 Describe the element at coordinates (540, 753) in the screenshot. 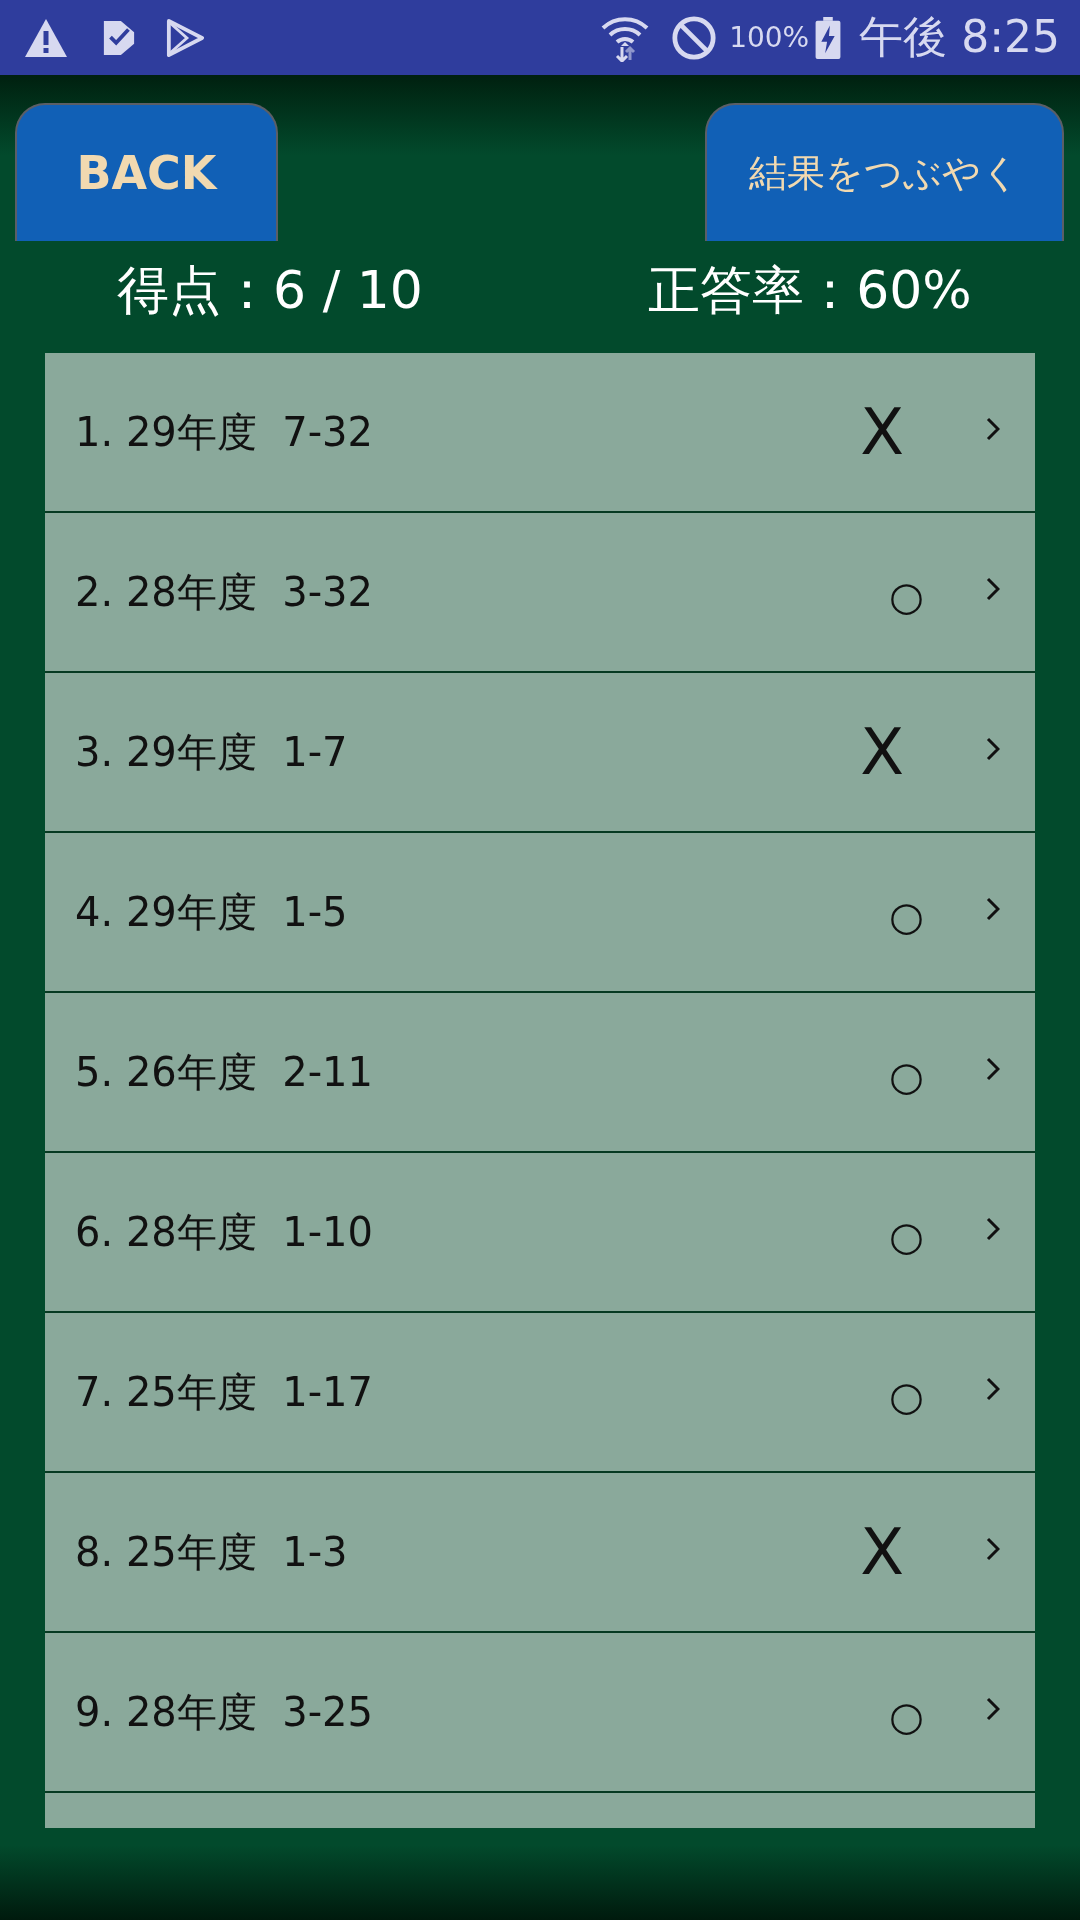

I see `result-row: 3. 29年度 1-7 X` at that location.